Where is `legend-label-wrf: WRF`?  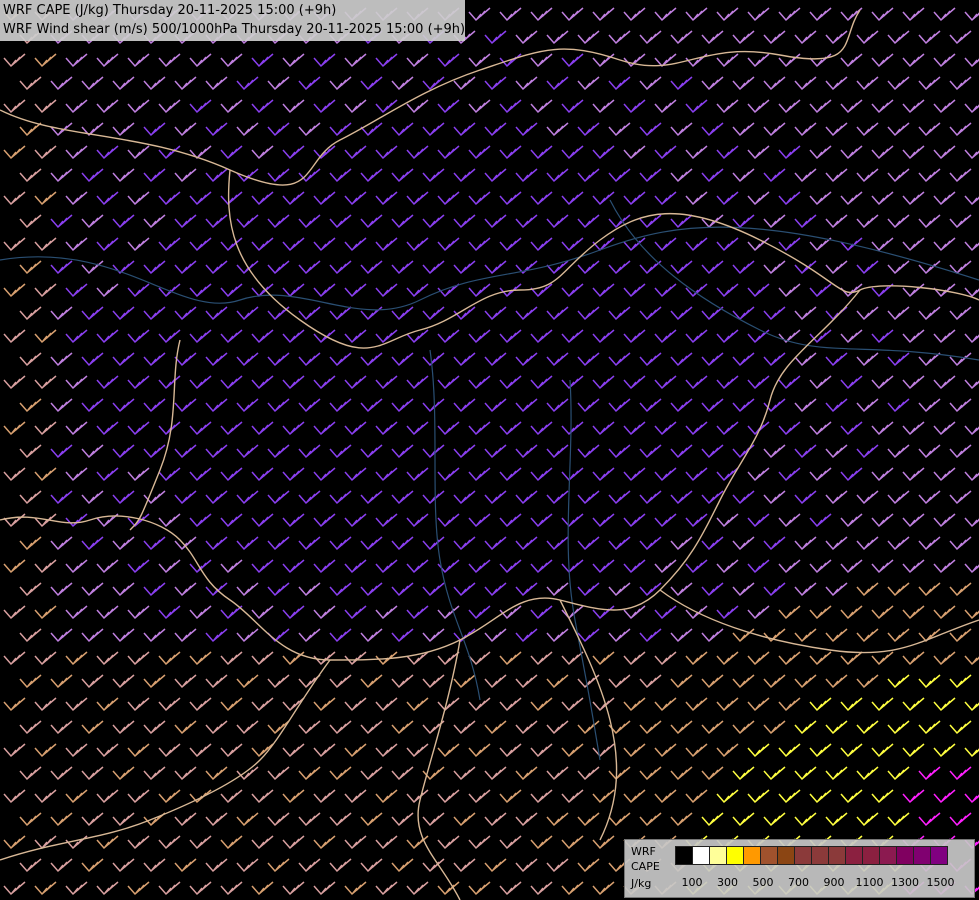
legend-label-wrf: WRF is located at coordinates (643, 851).